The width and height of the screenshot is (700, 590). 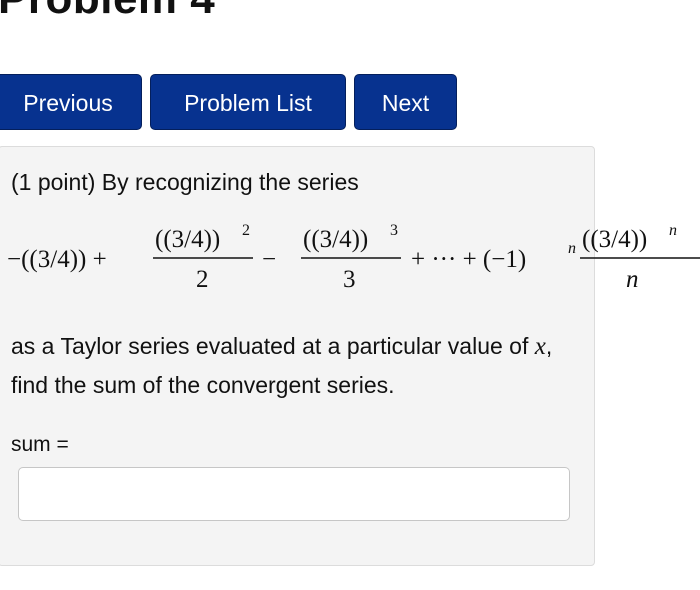 I want to click on term-2-numerator: ((3/4)), so click(x=187, y=239).